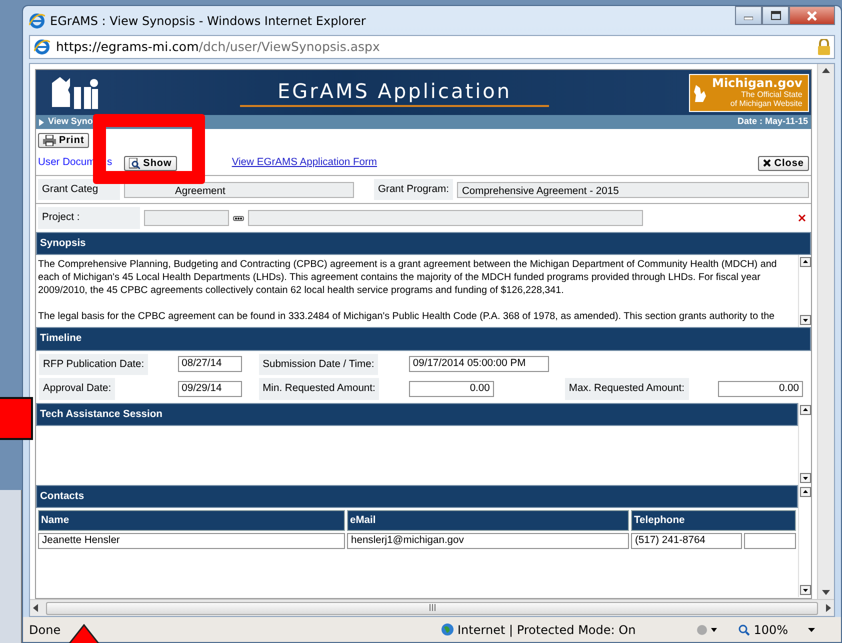  Describe the element at coordinates (748, 15) in the screenshot. I see `minimize-button` at that location.